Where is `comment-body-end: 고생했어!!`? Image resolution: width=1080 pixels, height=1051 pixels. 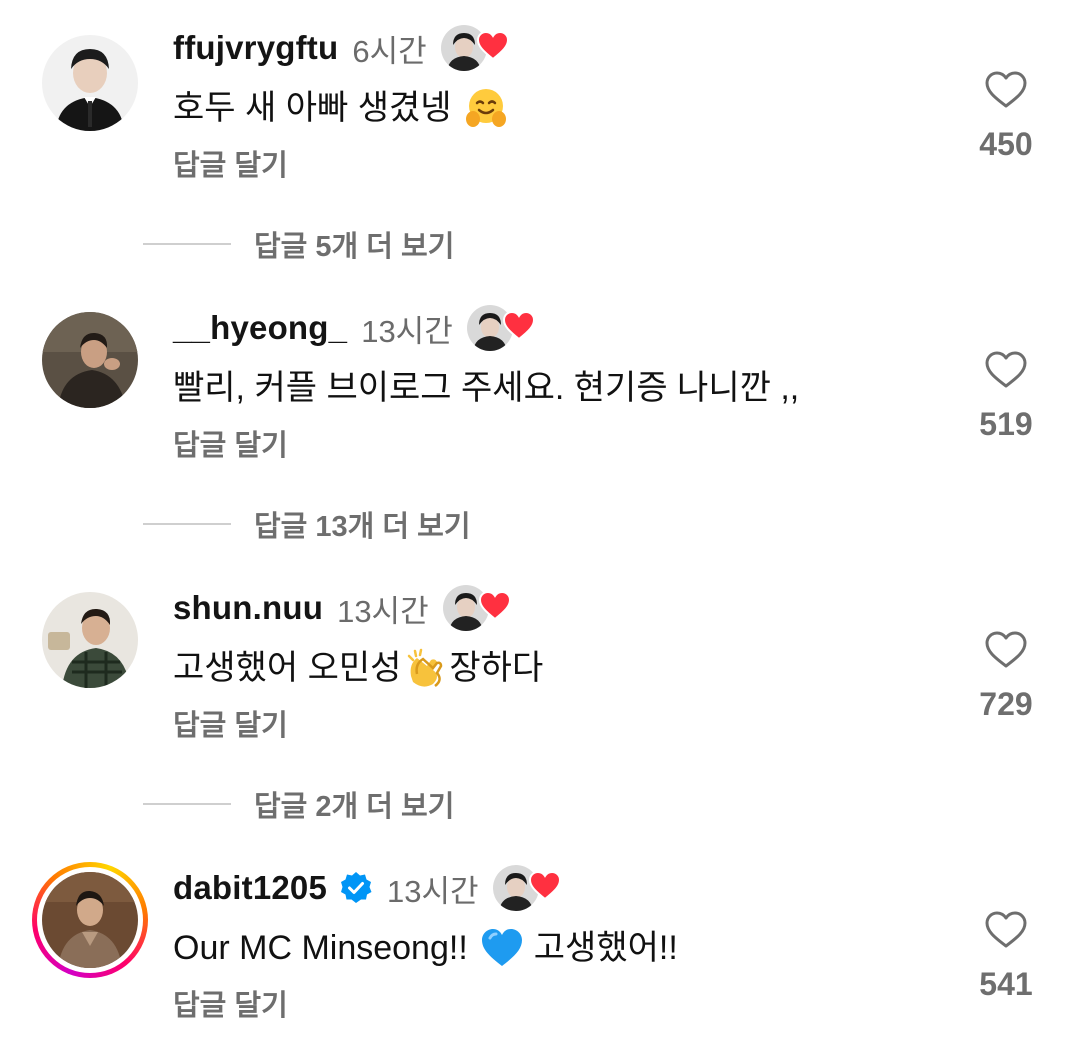 comment-body-end: 고생했어!! is located at coordinates (605, 948).